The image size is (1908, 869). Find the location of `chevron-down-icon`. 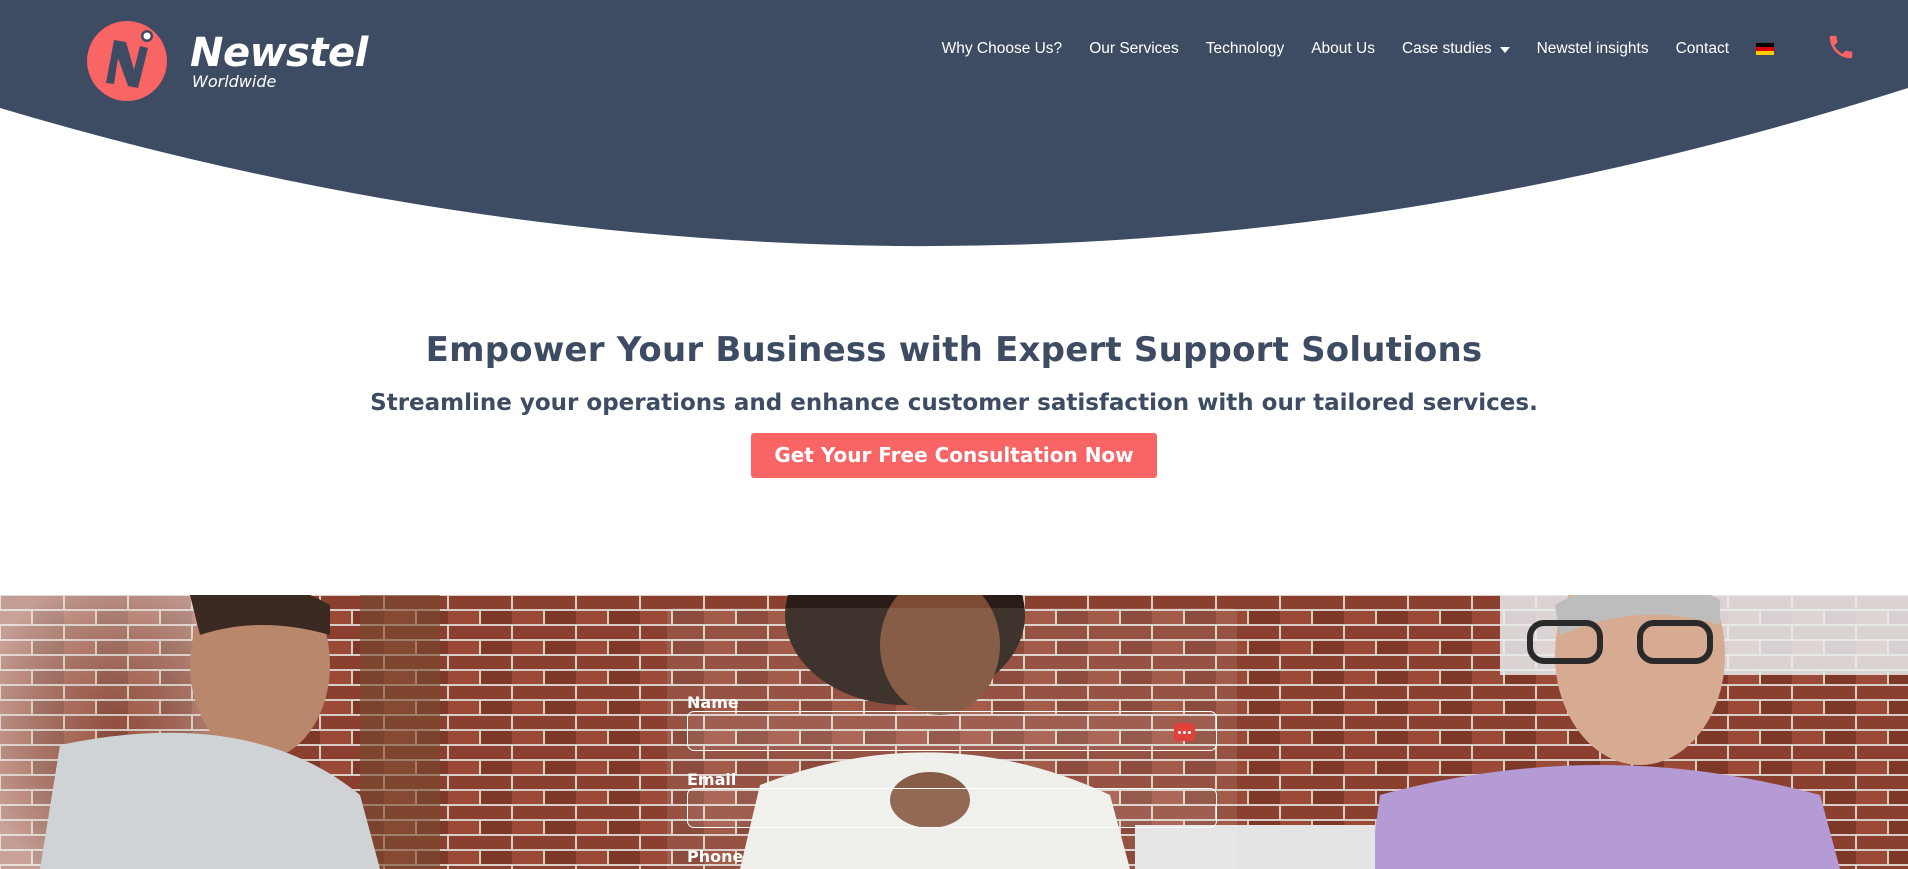

chevron-down-icon is located at coordinates (1504, 50).